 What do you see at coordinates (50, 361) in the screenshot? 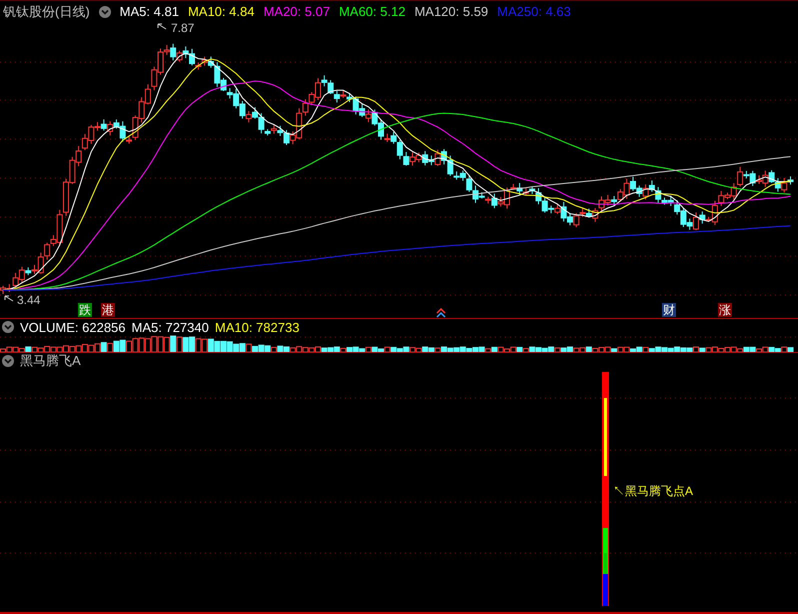
I see `indicator-title: 黑马腾飞A` at bounding box center [50, 361].